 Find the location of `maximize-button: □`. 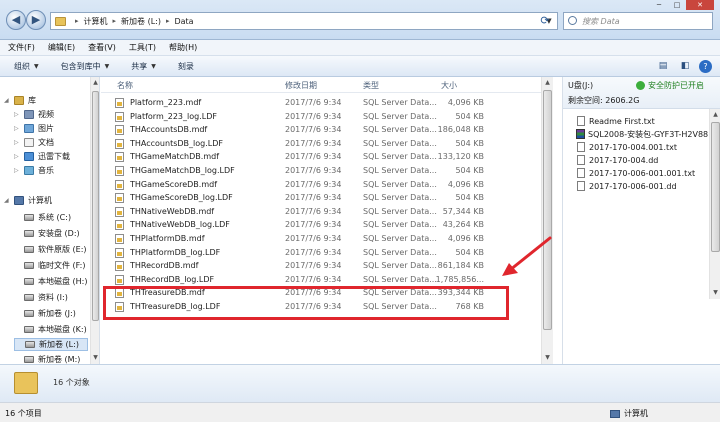

maximize-button: □ is located at coordinates (677, 5).